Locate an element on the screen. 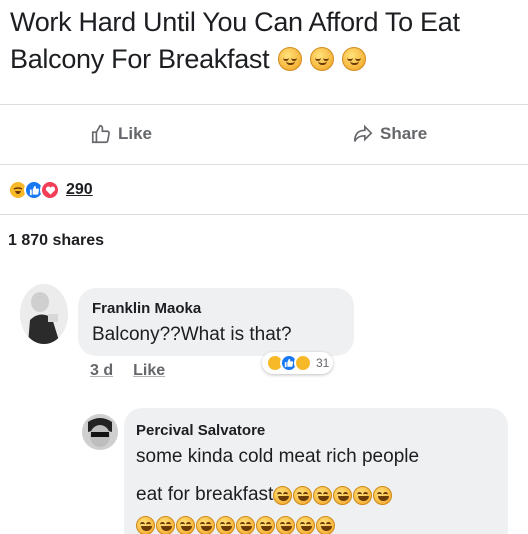 This screenshot has height=534, width=528. comment-reactions: 31 is located at coordinates (298, 363).